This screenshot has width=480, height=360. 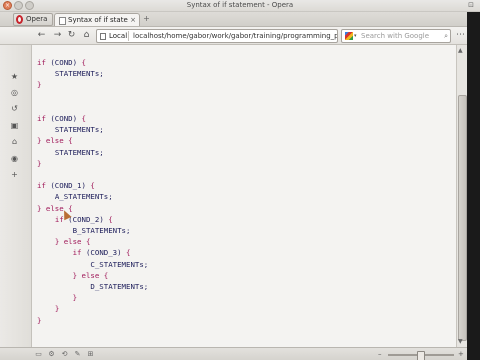 I want to click on title-bar: × Syntax of if statement - Opera ⊡, so click(x=240, y=6).